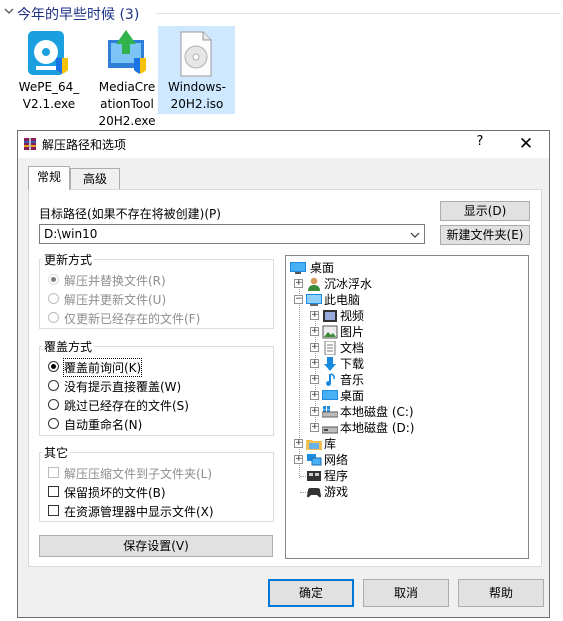  What do you see at coordinates (406, 593) in the screenshot?
I see `cancel-button: 取消` at bounding box center [406, 593].